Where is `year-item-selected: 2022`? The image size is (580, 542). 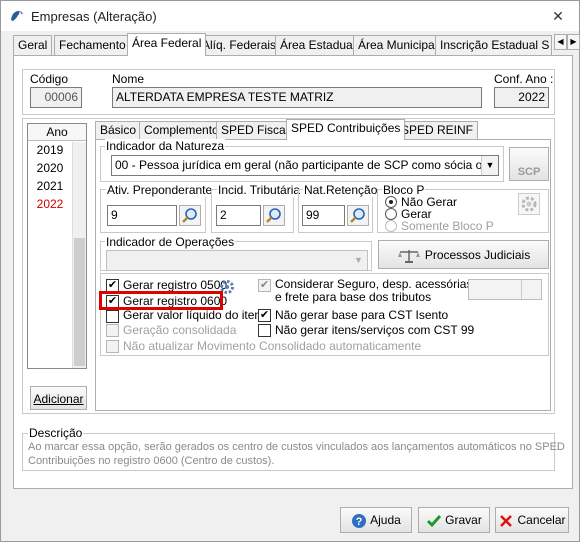 year-item-selected: 2022 is located at coordinates (50, 204).